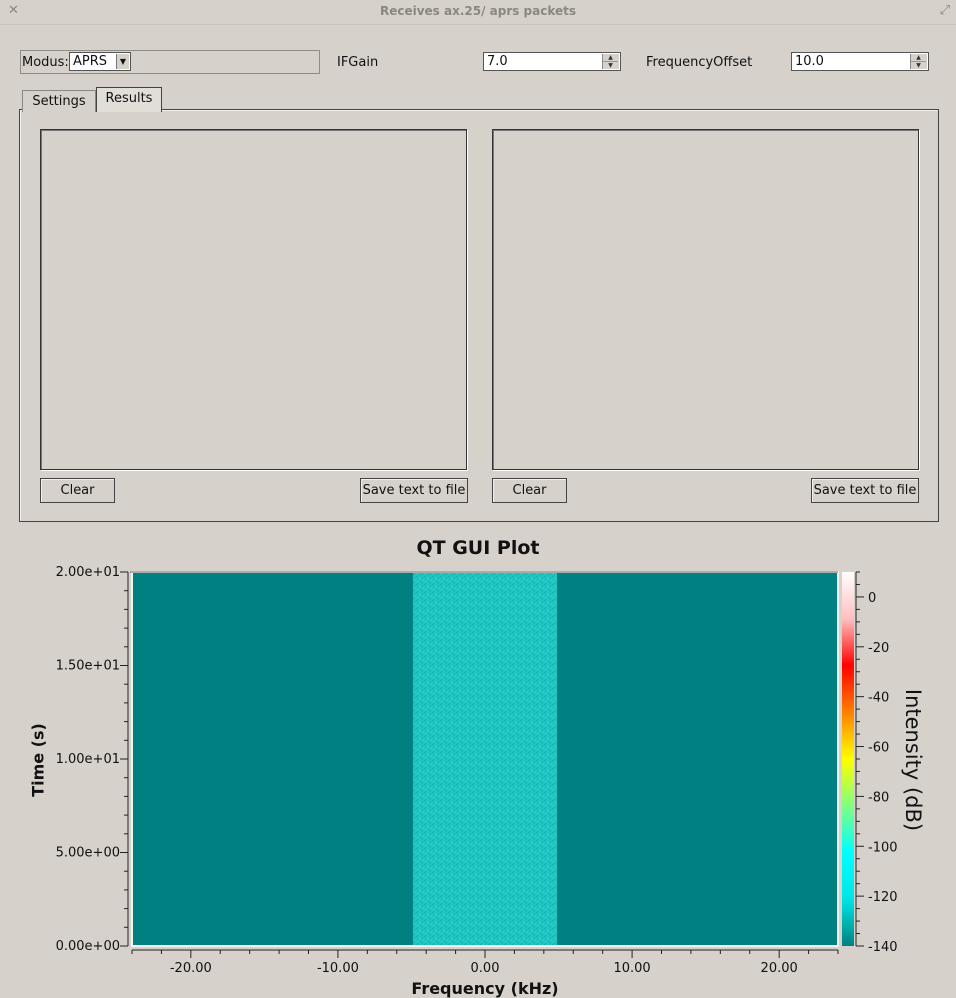 Image resolution: width=956 pixels, height=998 pixels. What do you see at coordinates (552, 61) in the screenshot?
I see `ifgain-spinbox: 7.0 ▲ ▼` at bounding box center [552, 61].